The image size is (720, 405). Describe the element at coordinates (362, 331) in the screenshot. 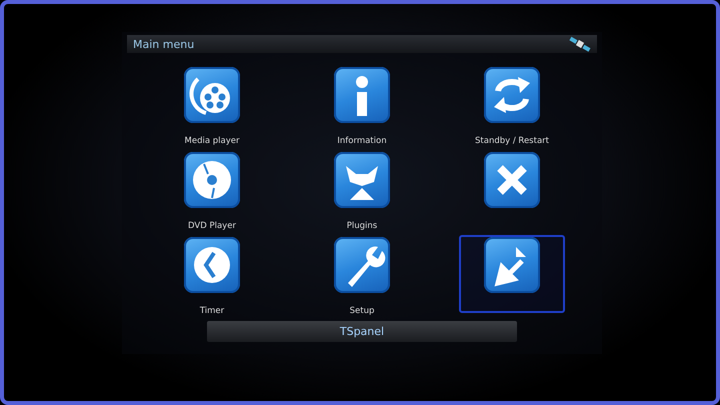

I see `status-bar: TSpanel` at that location.